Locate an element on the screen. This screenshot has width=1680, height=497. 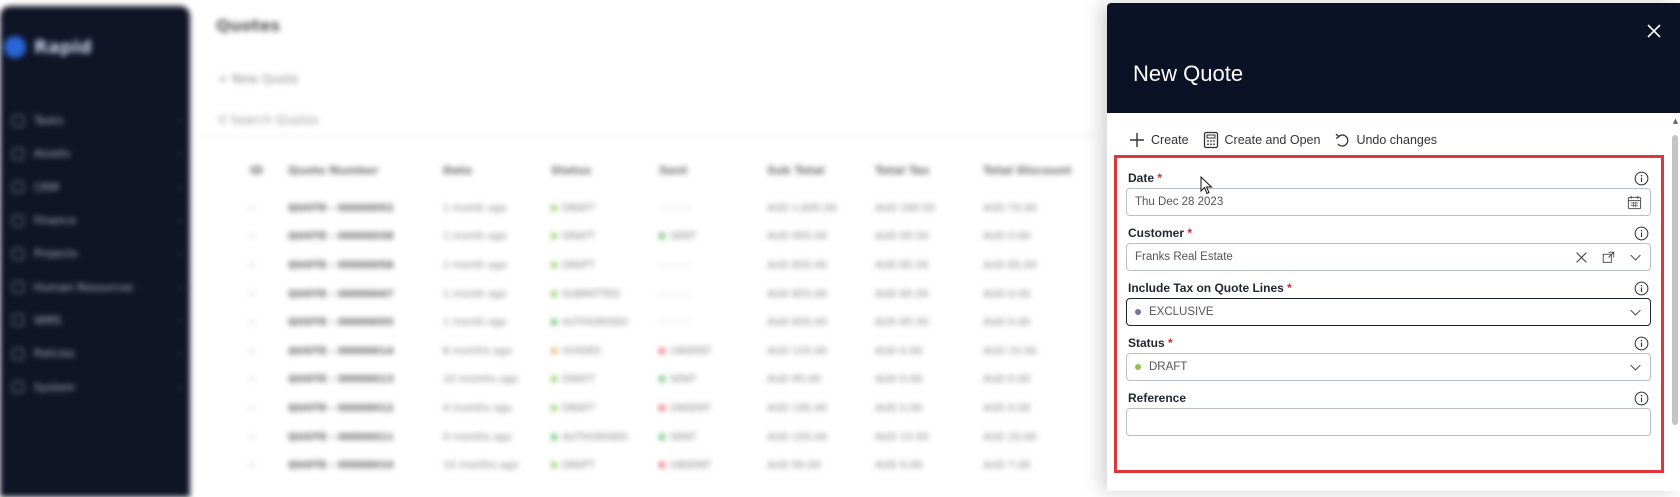
nav-icon is located at coordinates (18, 387).